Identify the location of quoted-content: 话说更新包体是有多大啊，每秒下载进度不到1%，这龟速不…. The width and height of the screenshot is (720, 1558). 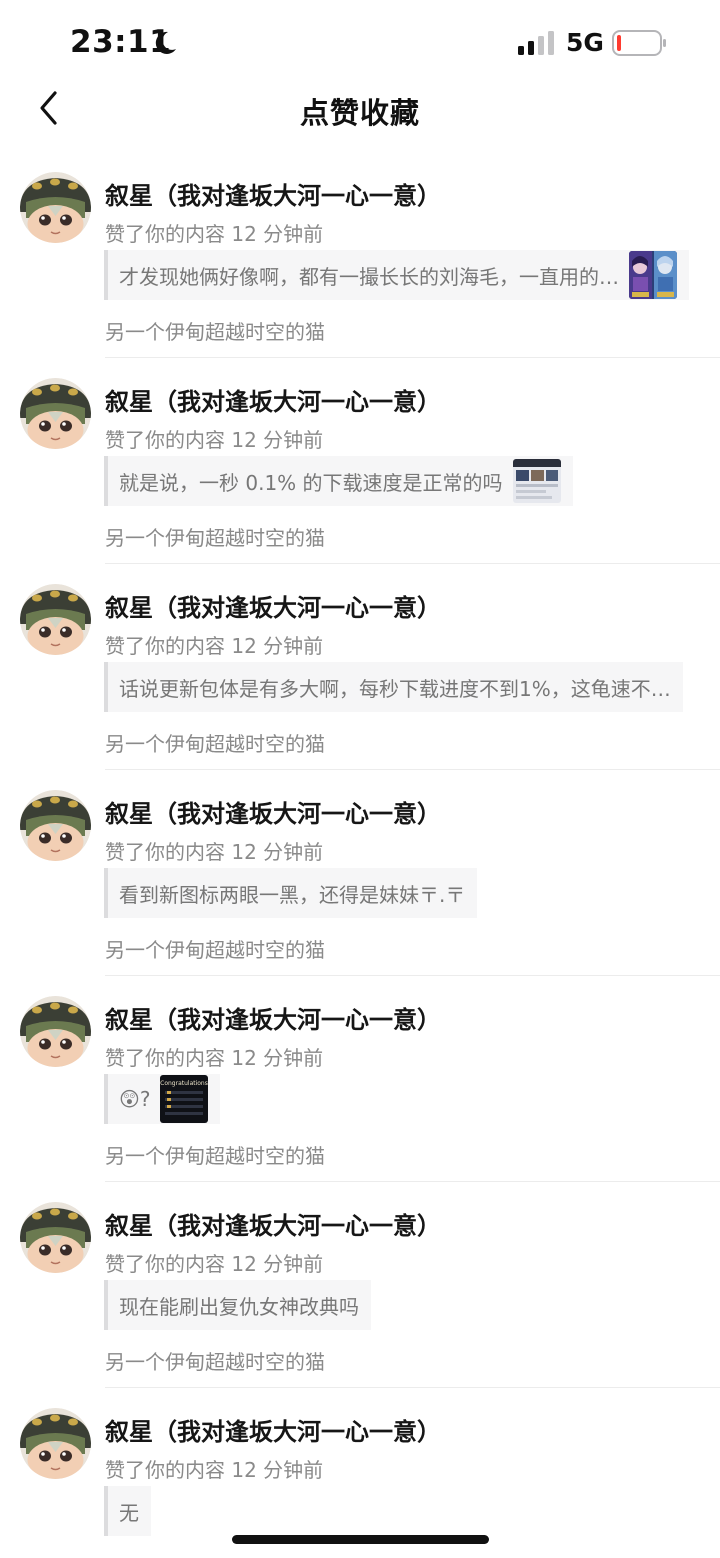
(393, 687).